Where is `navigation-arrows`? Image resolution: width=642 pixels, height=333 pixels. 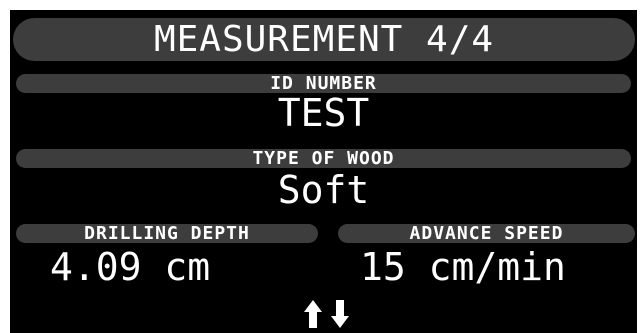 navigation-arrows is located at coordinates (330, 315).